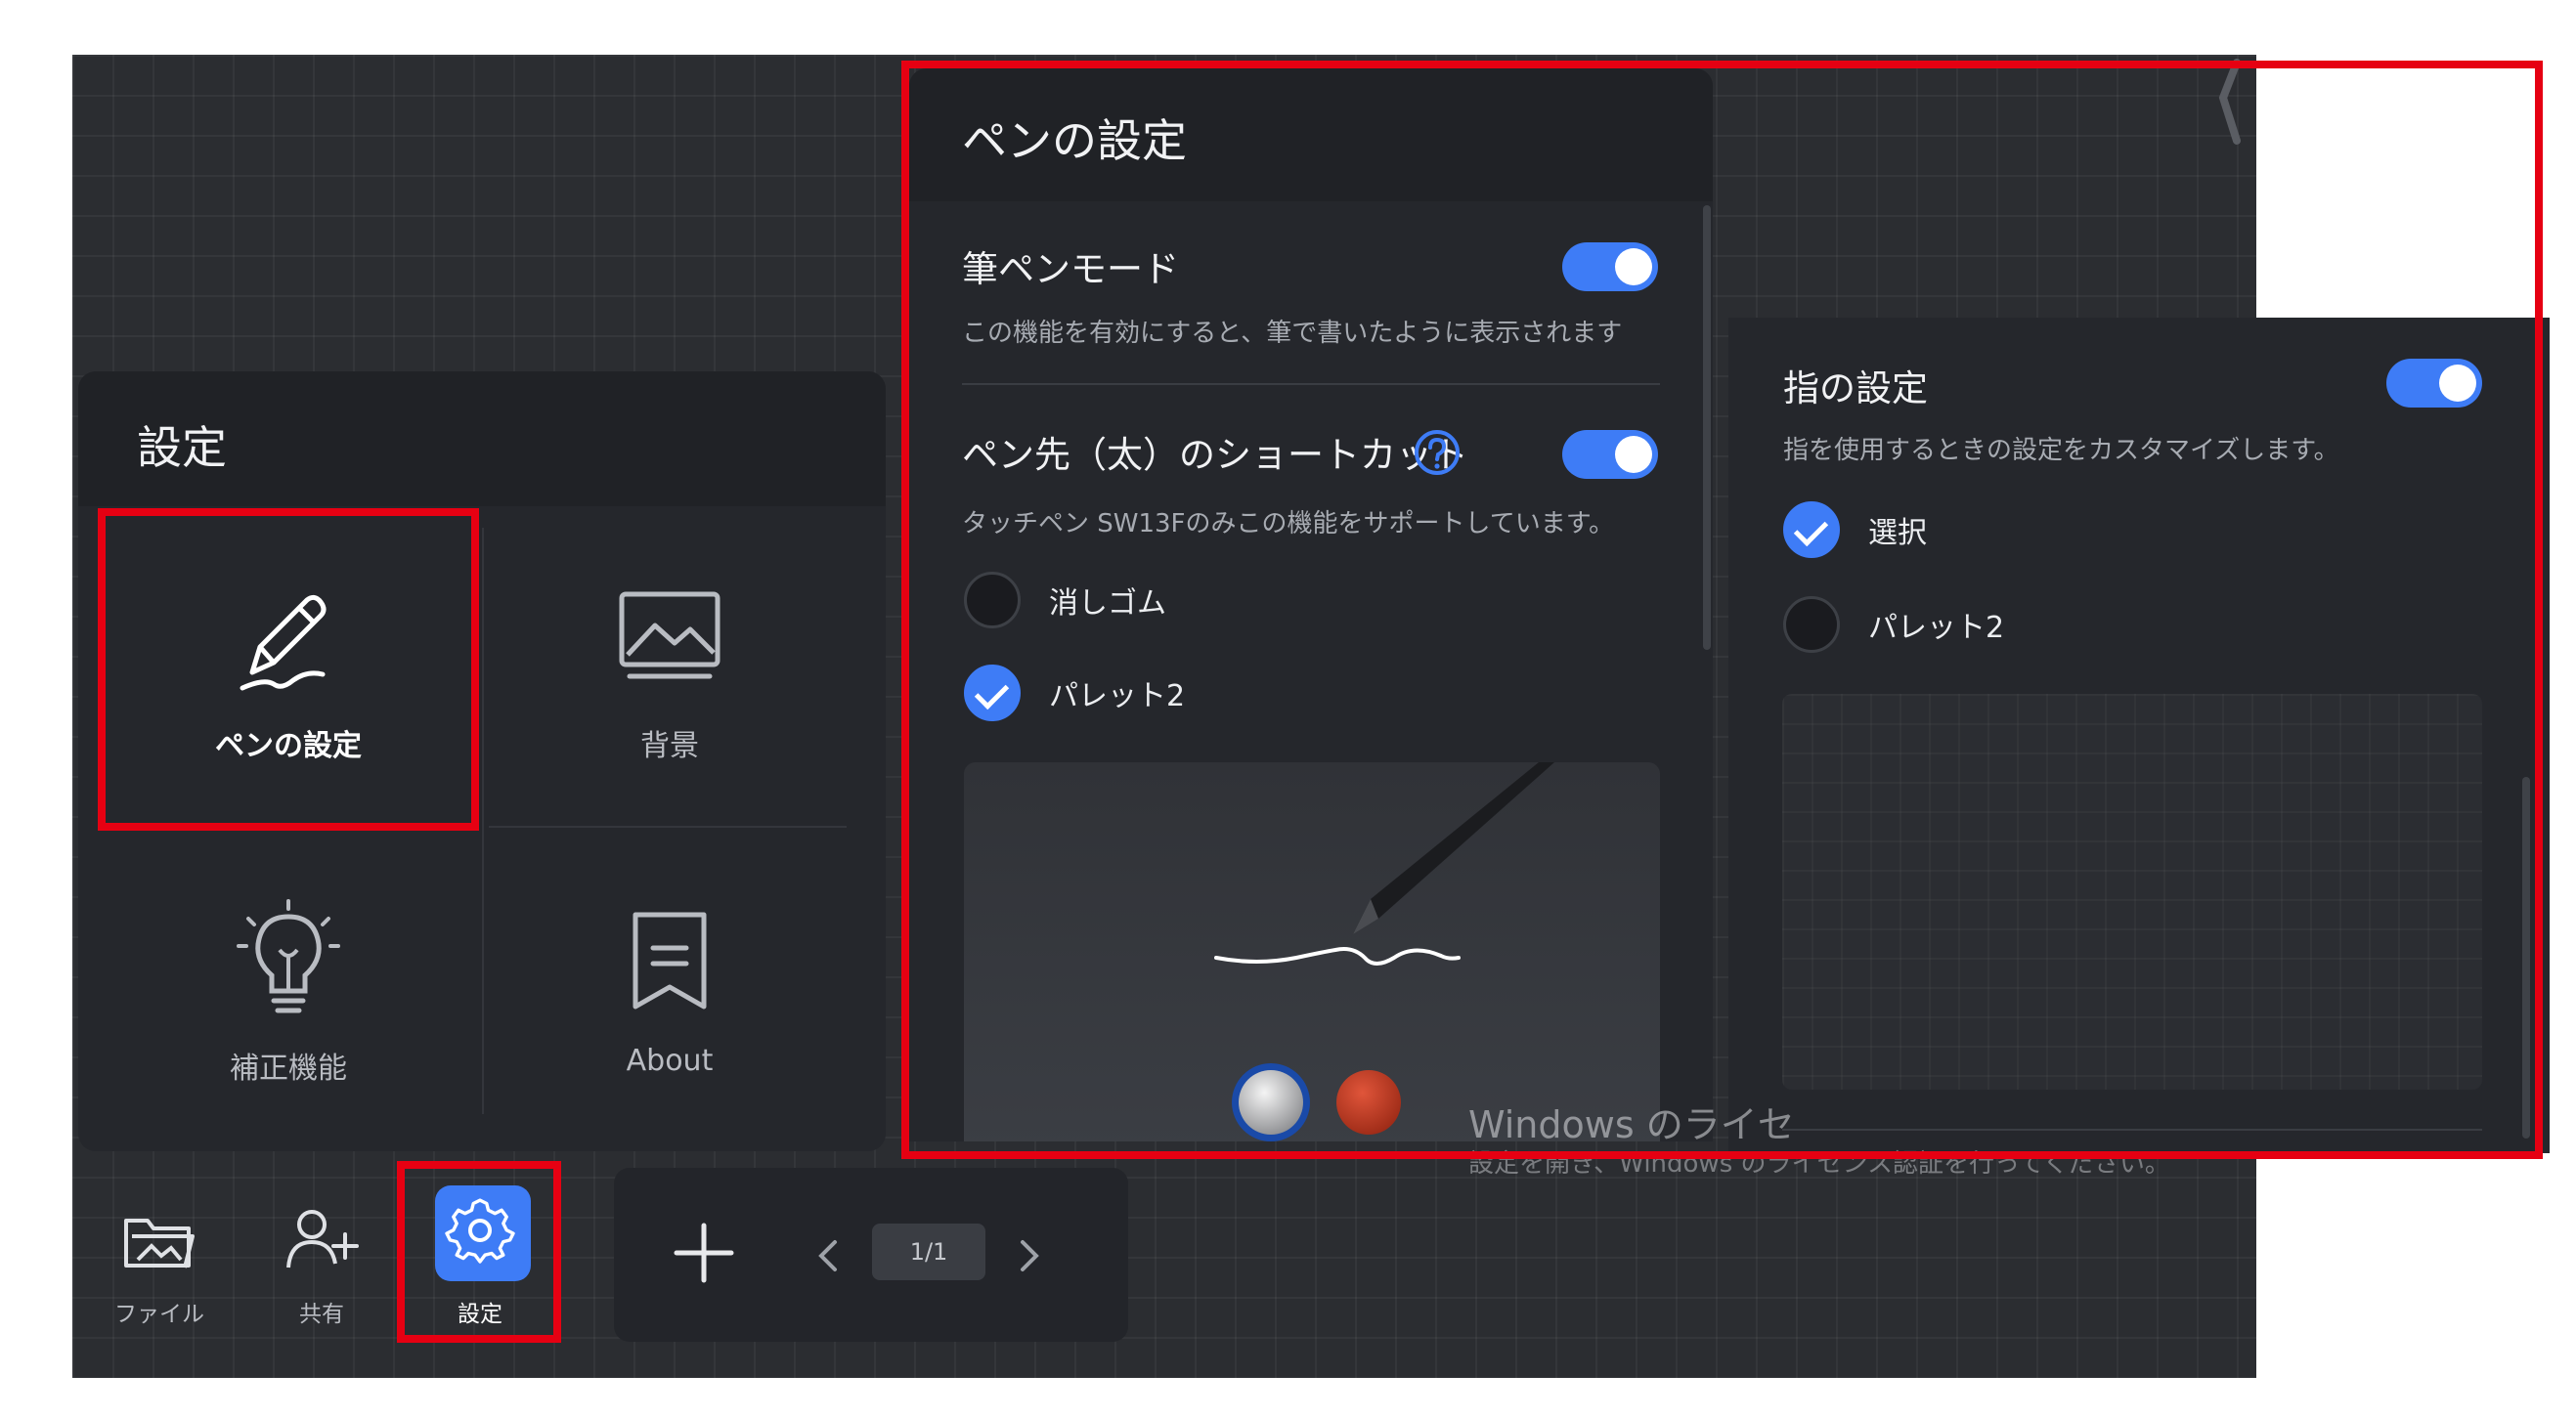  I want to click on settings-menu-title: 設定, so click(182, 448).